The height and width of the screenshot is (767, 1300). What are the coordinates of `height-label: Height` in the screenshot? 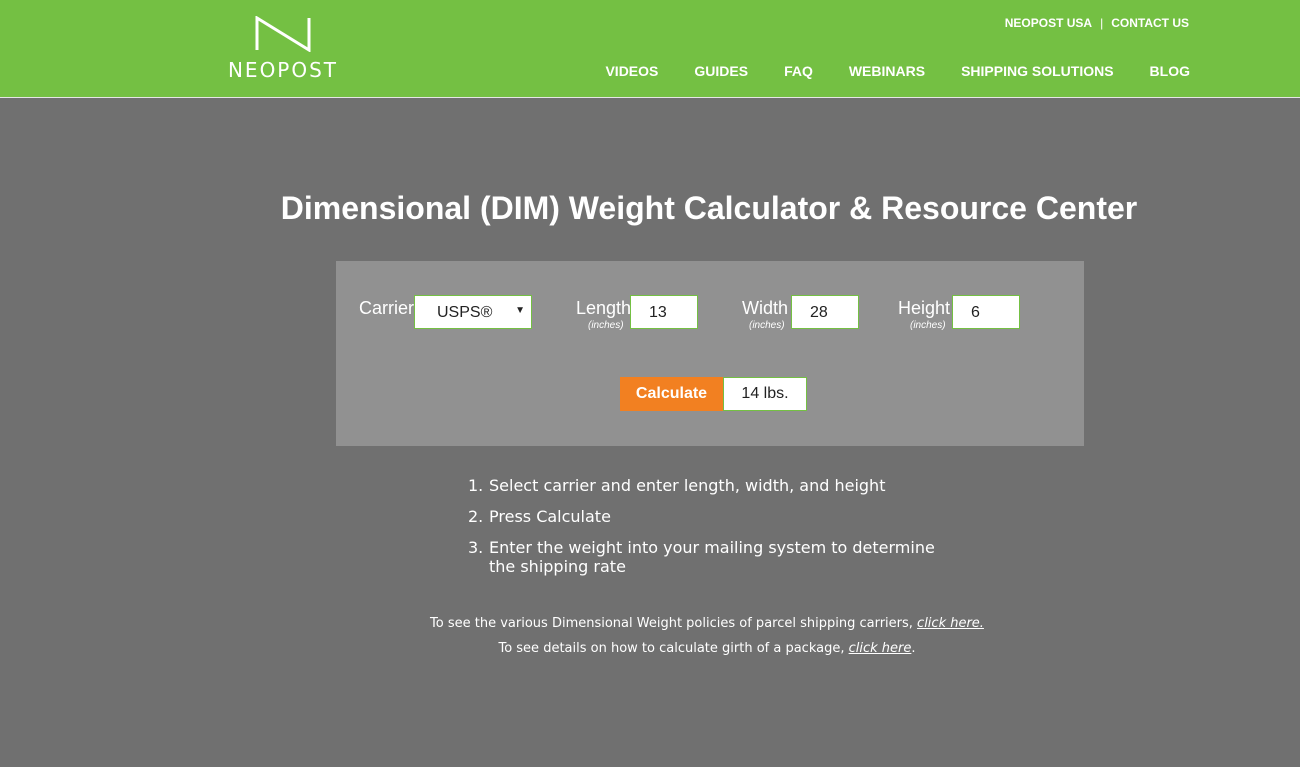 It's located at (924, 308).